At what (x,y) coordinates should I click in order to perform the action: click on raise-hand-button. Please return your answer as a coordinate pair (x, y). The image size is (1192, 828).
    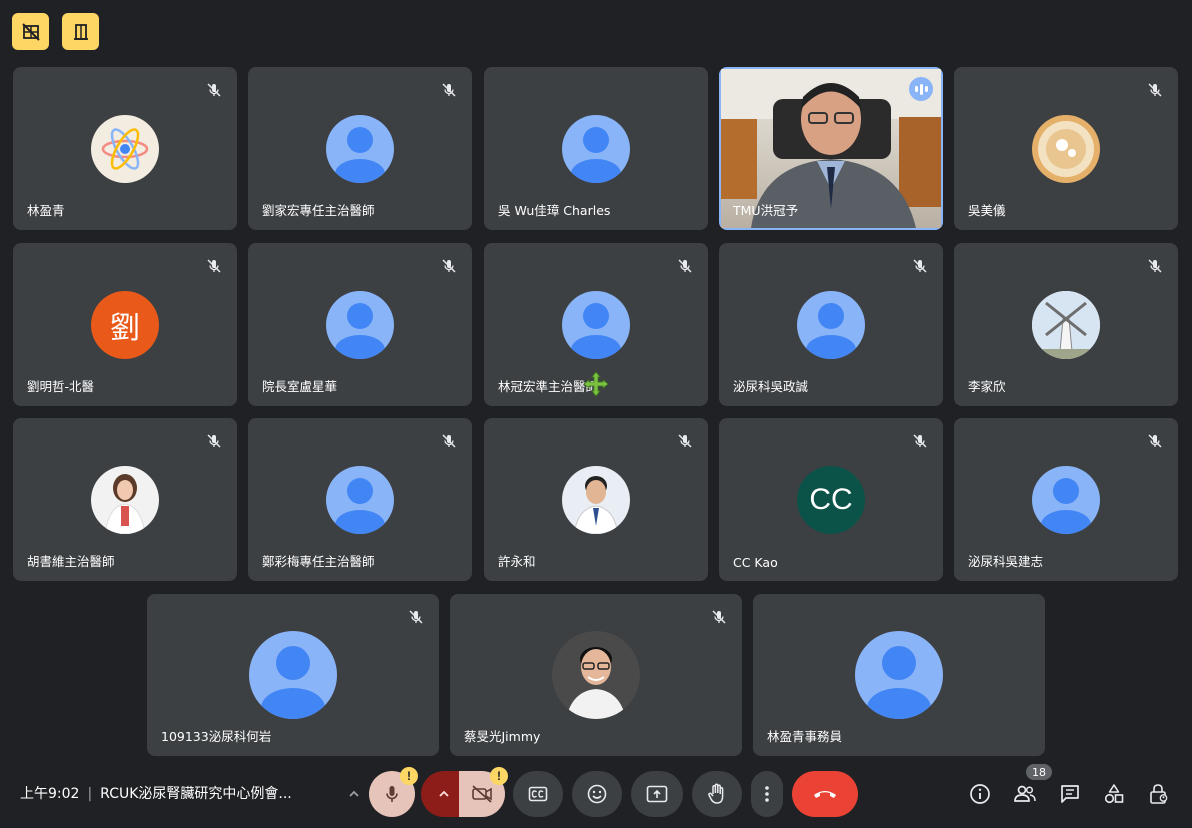
    Looking at the image, I should click on (717, 794).